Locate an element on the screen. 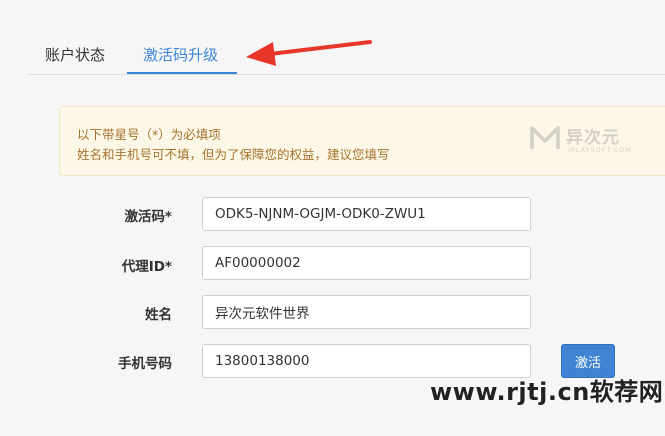 The width and height of the screenshot is (665, 436). activation-code-label: 激活码* is located at coordinates (148, 217).